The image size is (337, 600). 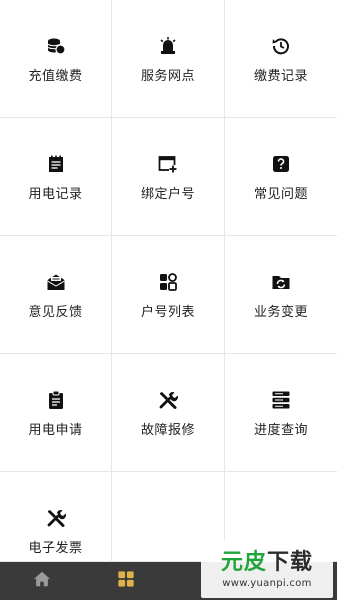 I want to click on menu-item-payment-history: 缴费记录, so click(x=281, y=59).